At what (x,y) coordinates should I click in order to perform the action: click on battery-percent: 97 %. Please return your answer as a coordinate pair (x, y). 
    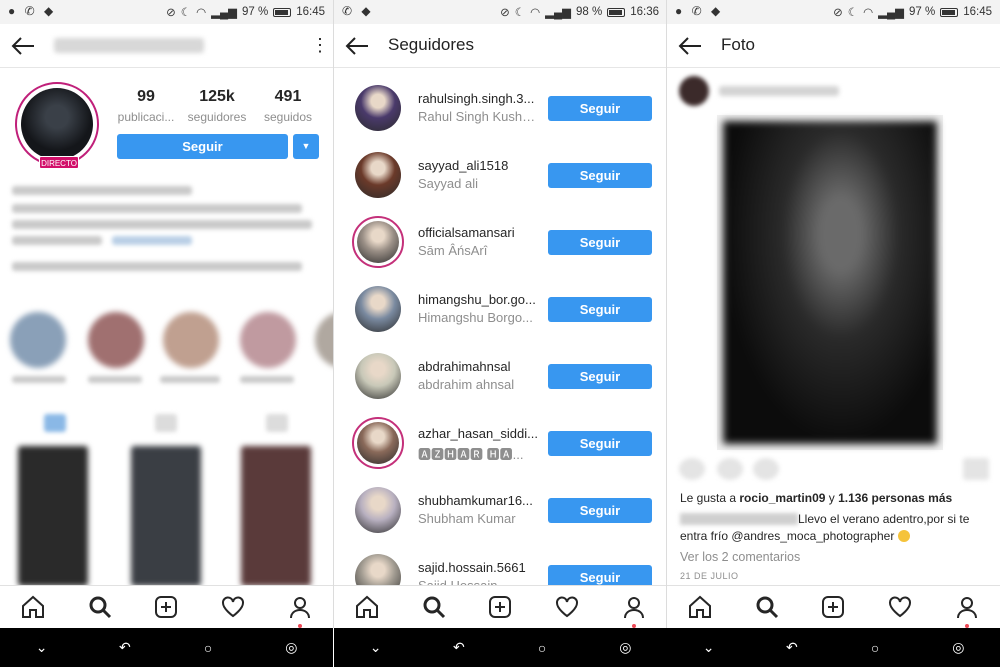
    Looking at the image, I should click on (255, 12).